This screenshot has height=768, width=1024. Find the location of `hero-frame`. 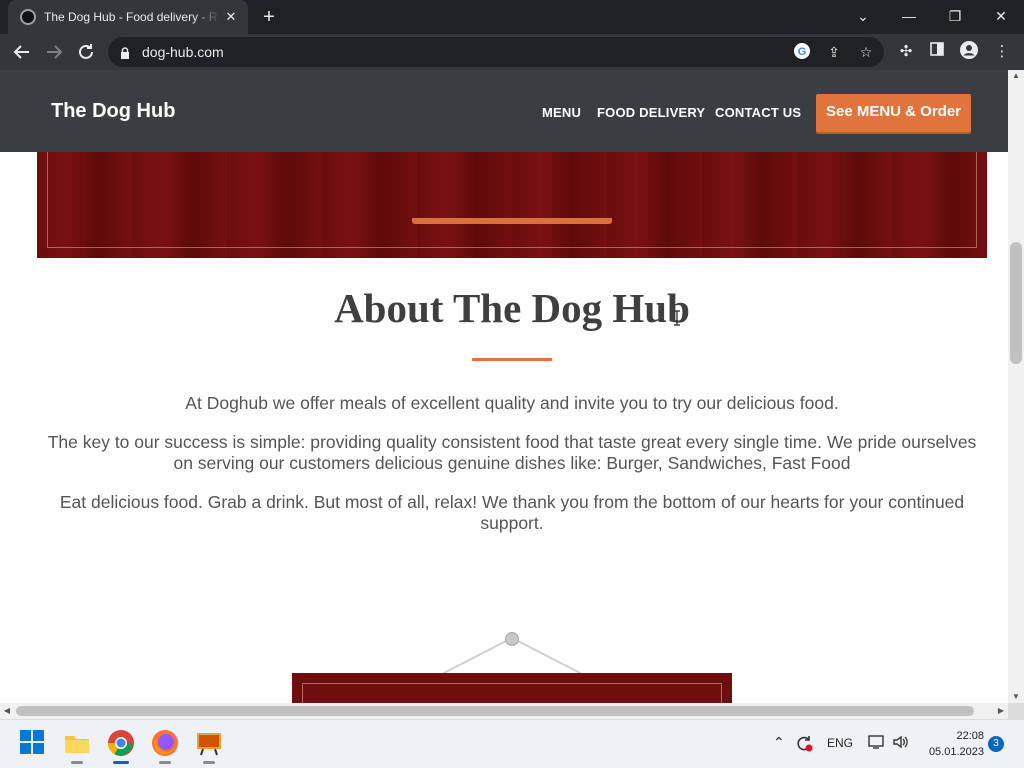

hero-frame is located at coordinates (512, 194).